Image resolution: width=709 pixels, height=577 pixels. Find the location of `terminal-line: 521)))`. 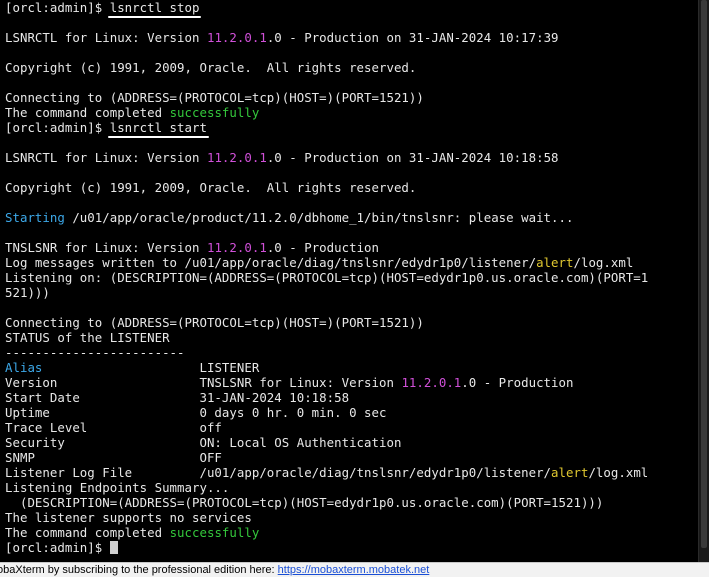

terminal-line: 521))) is located at coordinates (354, 292).